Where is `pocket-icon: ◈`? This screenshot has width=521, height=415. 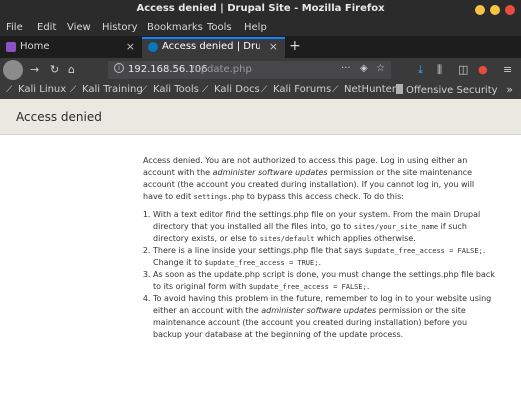
pocket-icon: ◈ is located at coordinates (364, 68).